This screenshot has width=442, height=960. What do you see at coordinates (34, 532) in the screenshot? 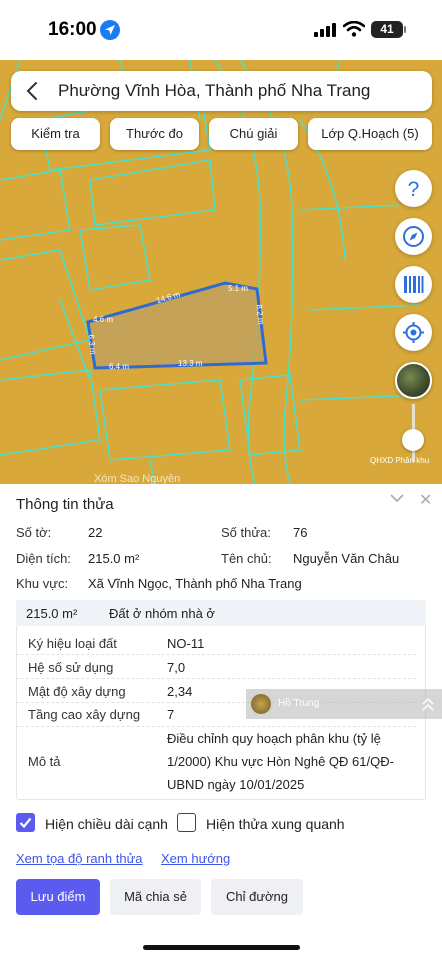
I see `sheet-number-label: Số tờ:` at bounding box center [34, 532].